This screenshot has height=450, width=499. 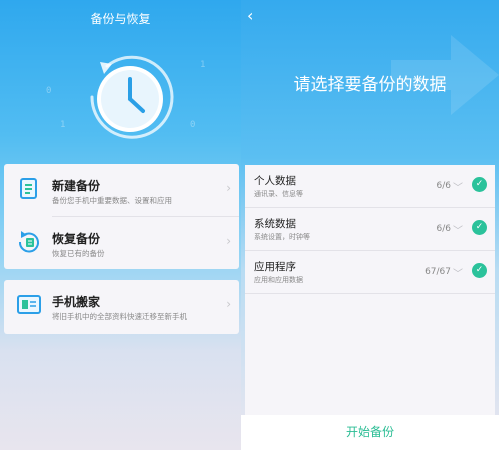 I want to click on restore-backup-item: 恢复备份 恢复已有的备份 ›, so click(x=121, y=243).